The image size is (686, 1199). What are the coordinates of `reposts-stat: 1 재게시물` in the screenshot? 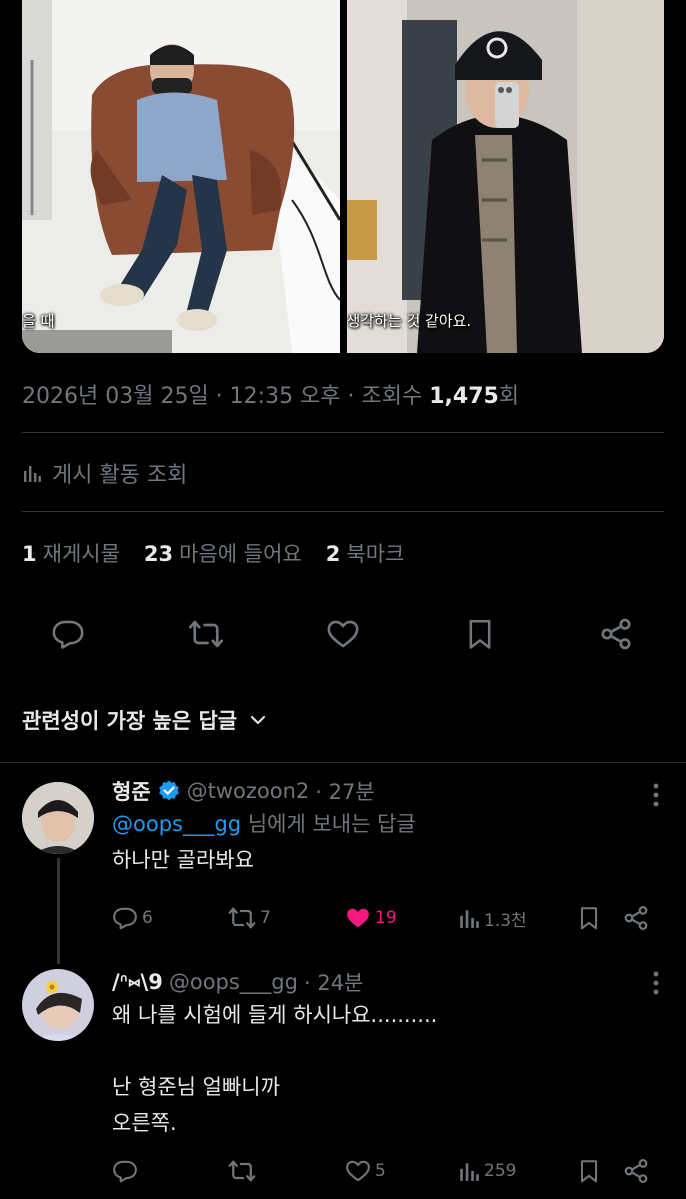 It's located at (71, 553).